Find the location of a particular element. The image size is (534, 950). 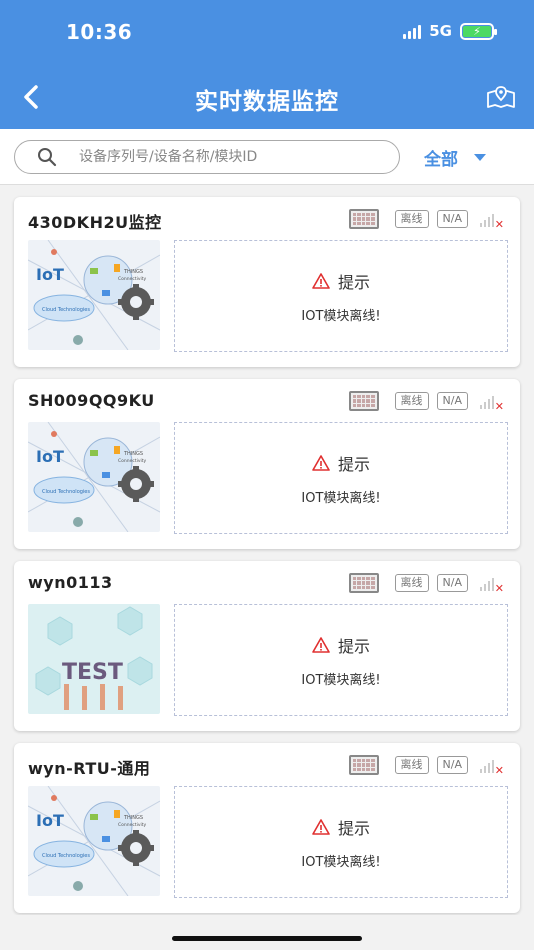

home-indicator is located at coordinates (267, 938).